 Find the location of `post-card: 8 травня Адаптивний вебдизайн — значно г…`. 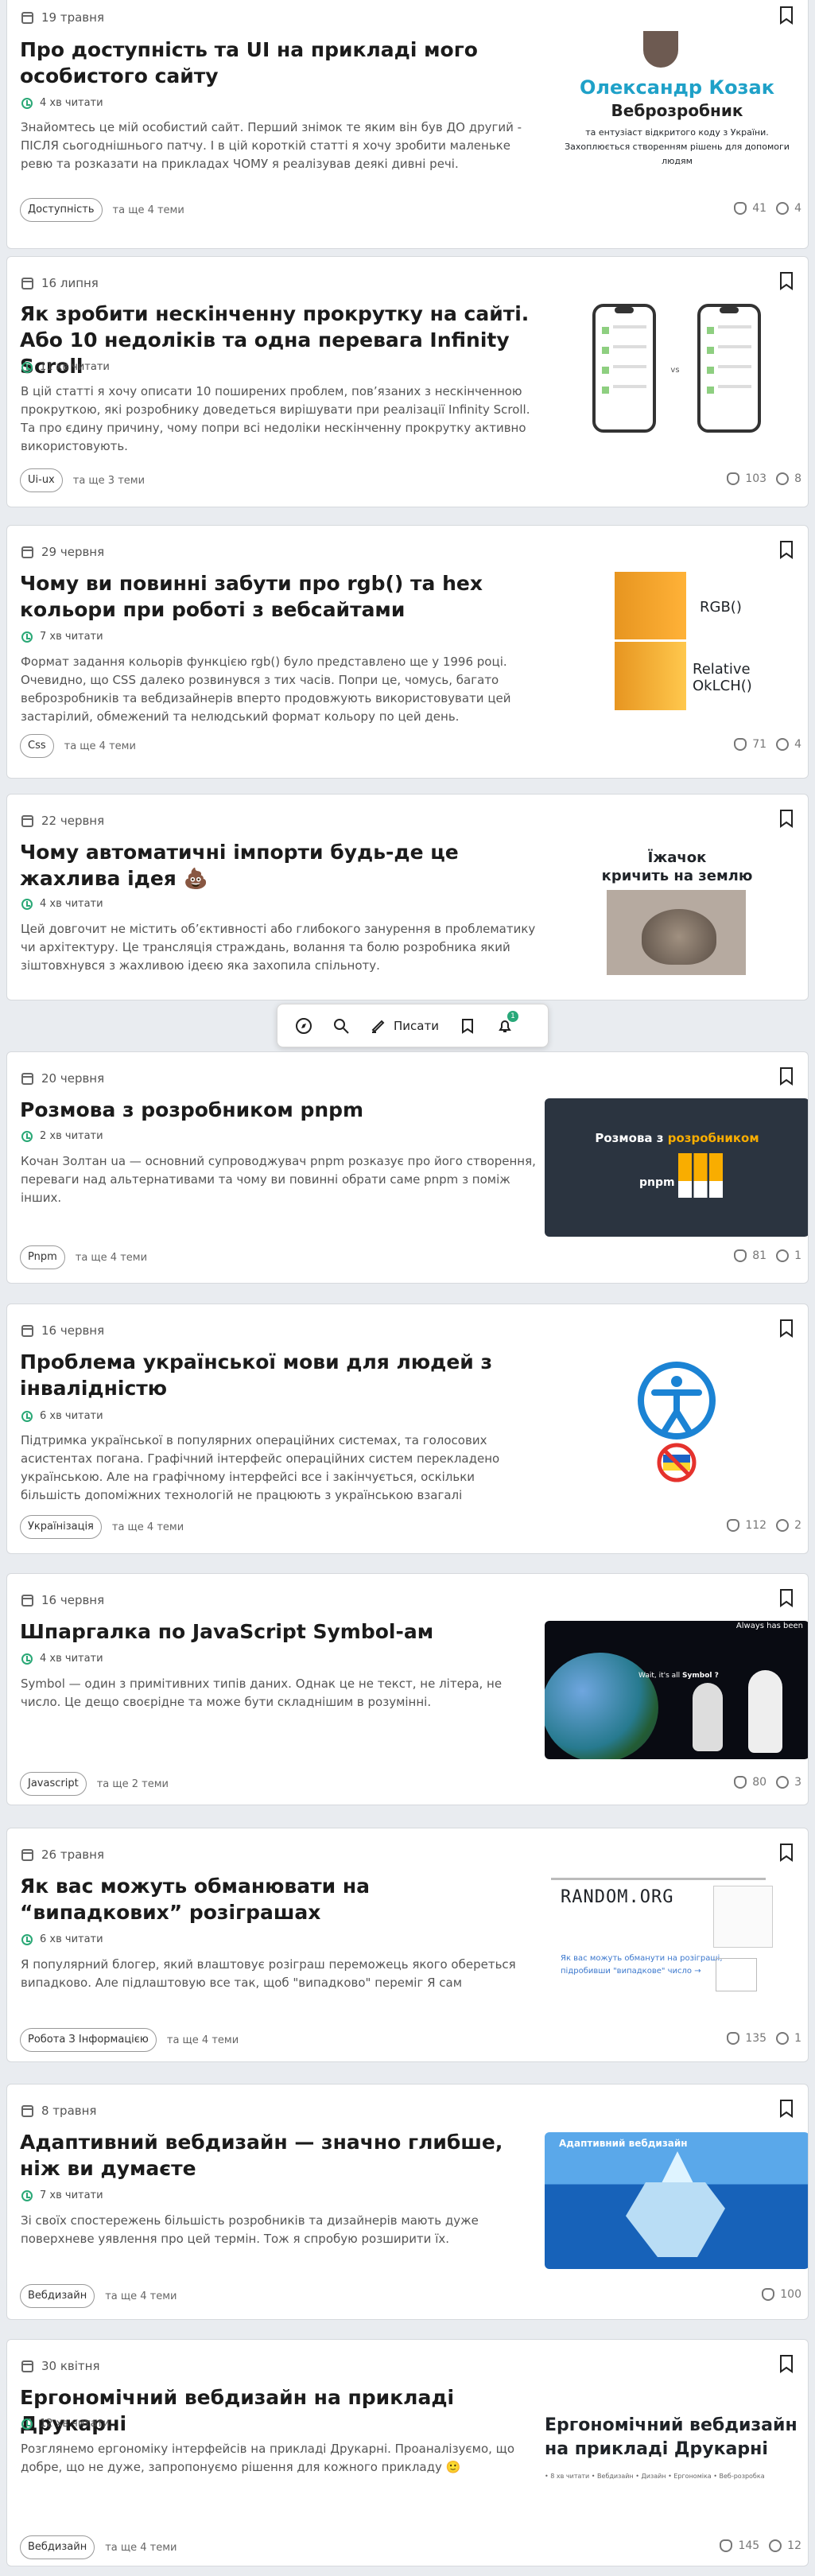

post-card: 8 травня Адаптивний вебдизайн — значно г… is located at coordinates (407, 2202).